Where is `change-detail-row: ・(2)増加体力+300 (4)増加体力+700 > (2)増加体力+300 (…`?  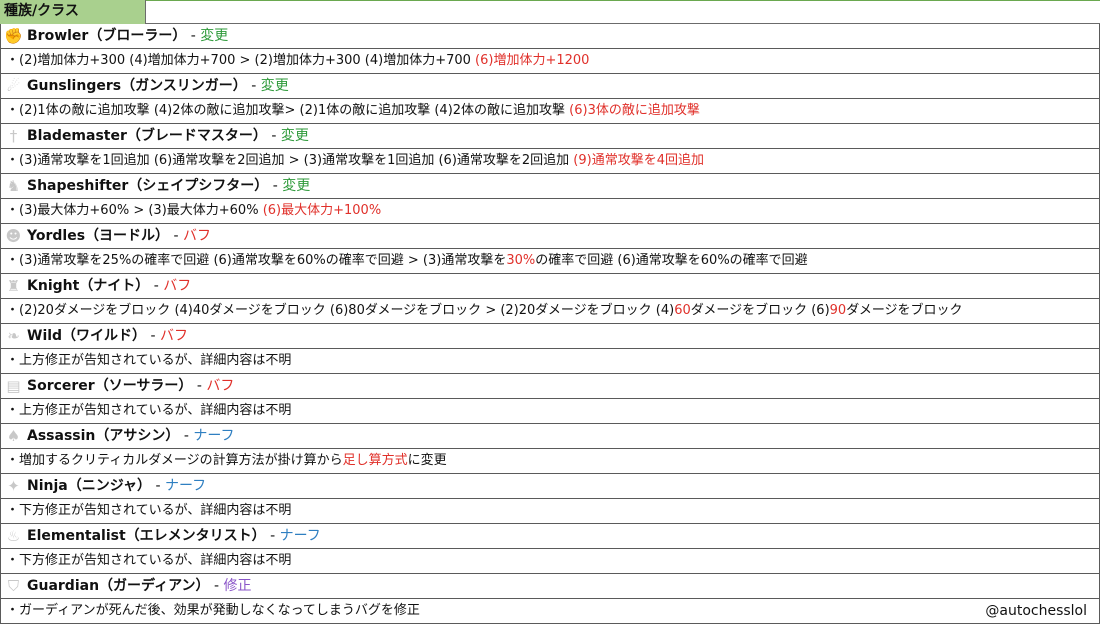
change-detail-row: ・(2)増加体力+300 (4)増加体力+700 > (2)増加体力+300 (… is located at coordinates (550, 61).